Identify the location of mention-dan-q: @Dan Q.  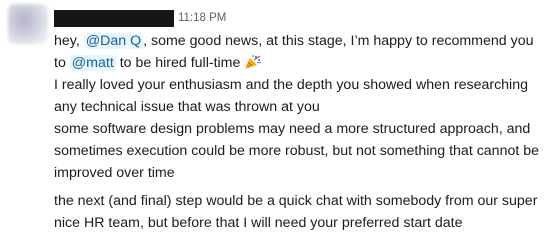
(113, 41).